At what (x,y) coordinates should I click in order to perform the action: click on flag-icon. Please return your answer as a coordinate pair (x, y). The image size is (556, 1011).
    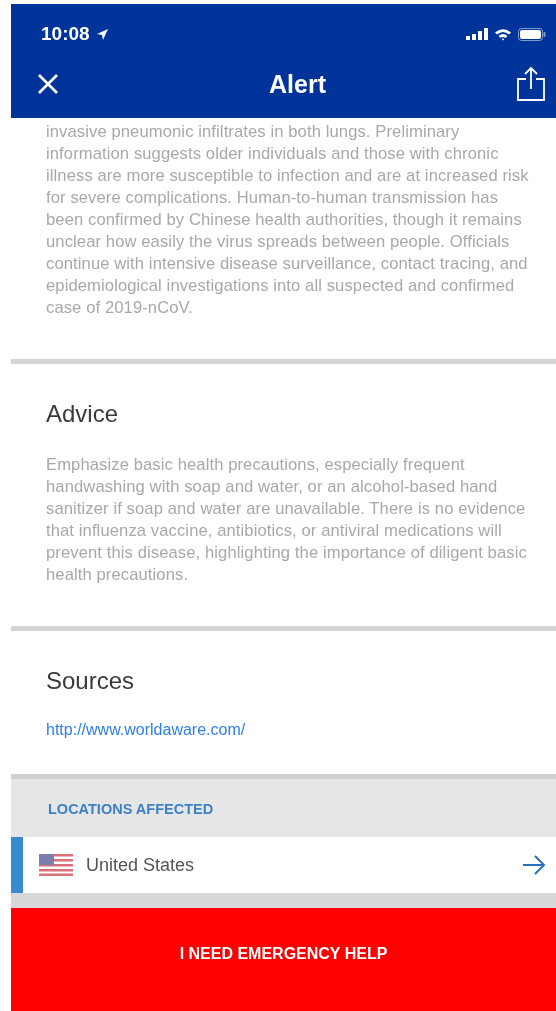
    Looking at the image, I should click on (56, 865).